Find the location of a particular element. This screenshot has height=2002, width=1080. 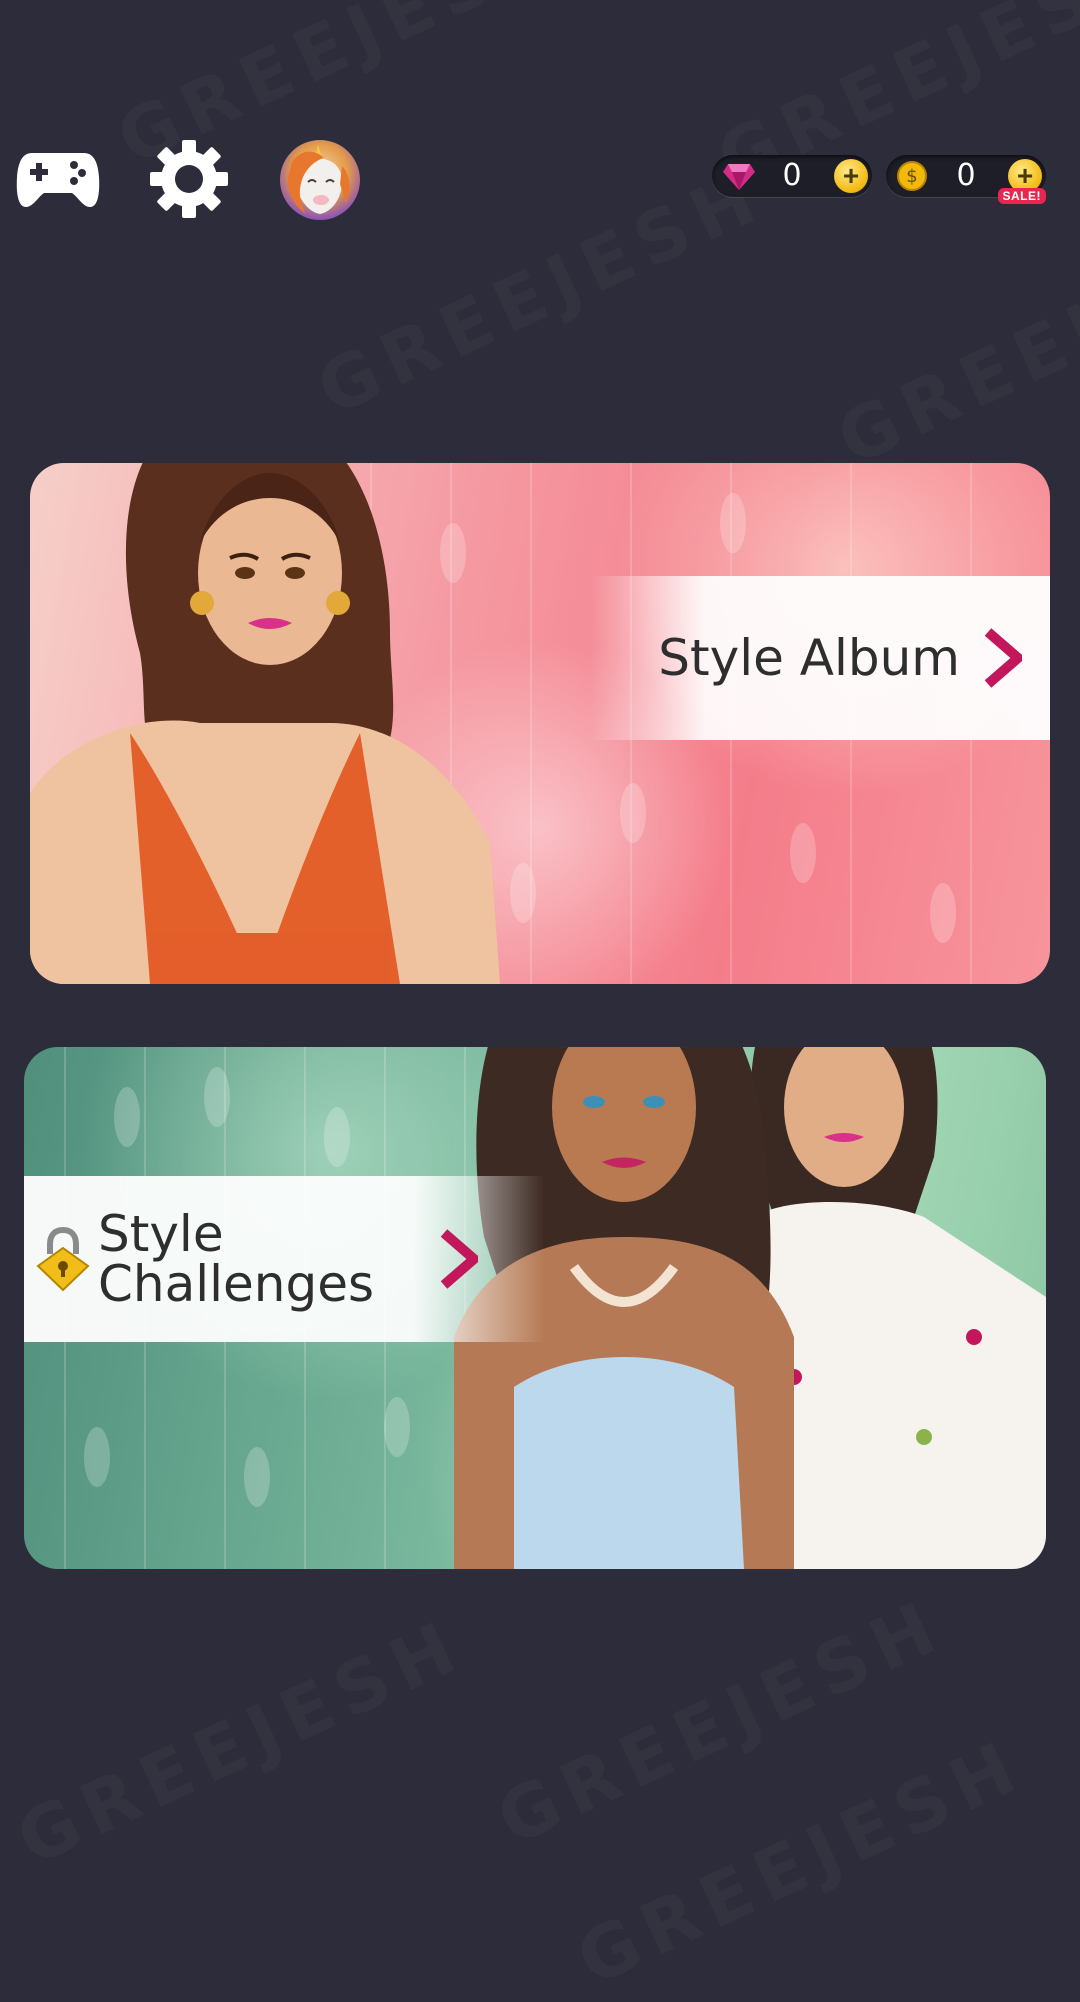

style-album-banner: Style Album is located at coordinates (820, 658).